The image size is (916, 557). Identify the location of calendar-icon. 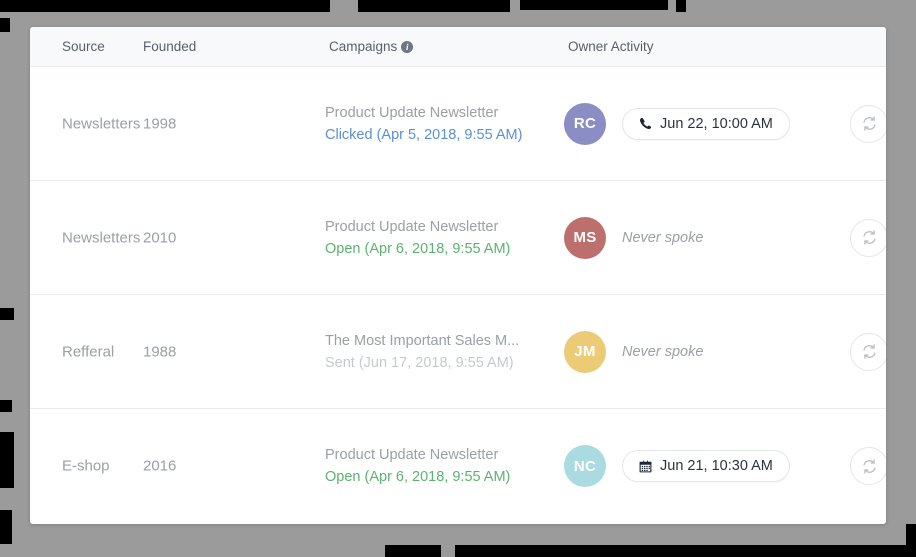
(645, 466).